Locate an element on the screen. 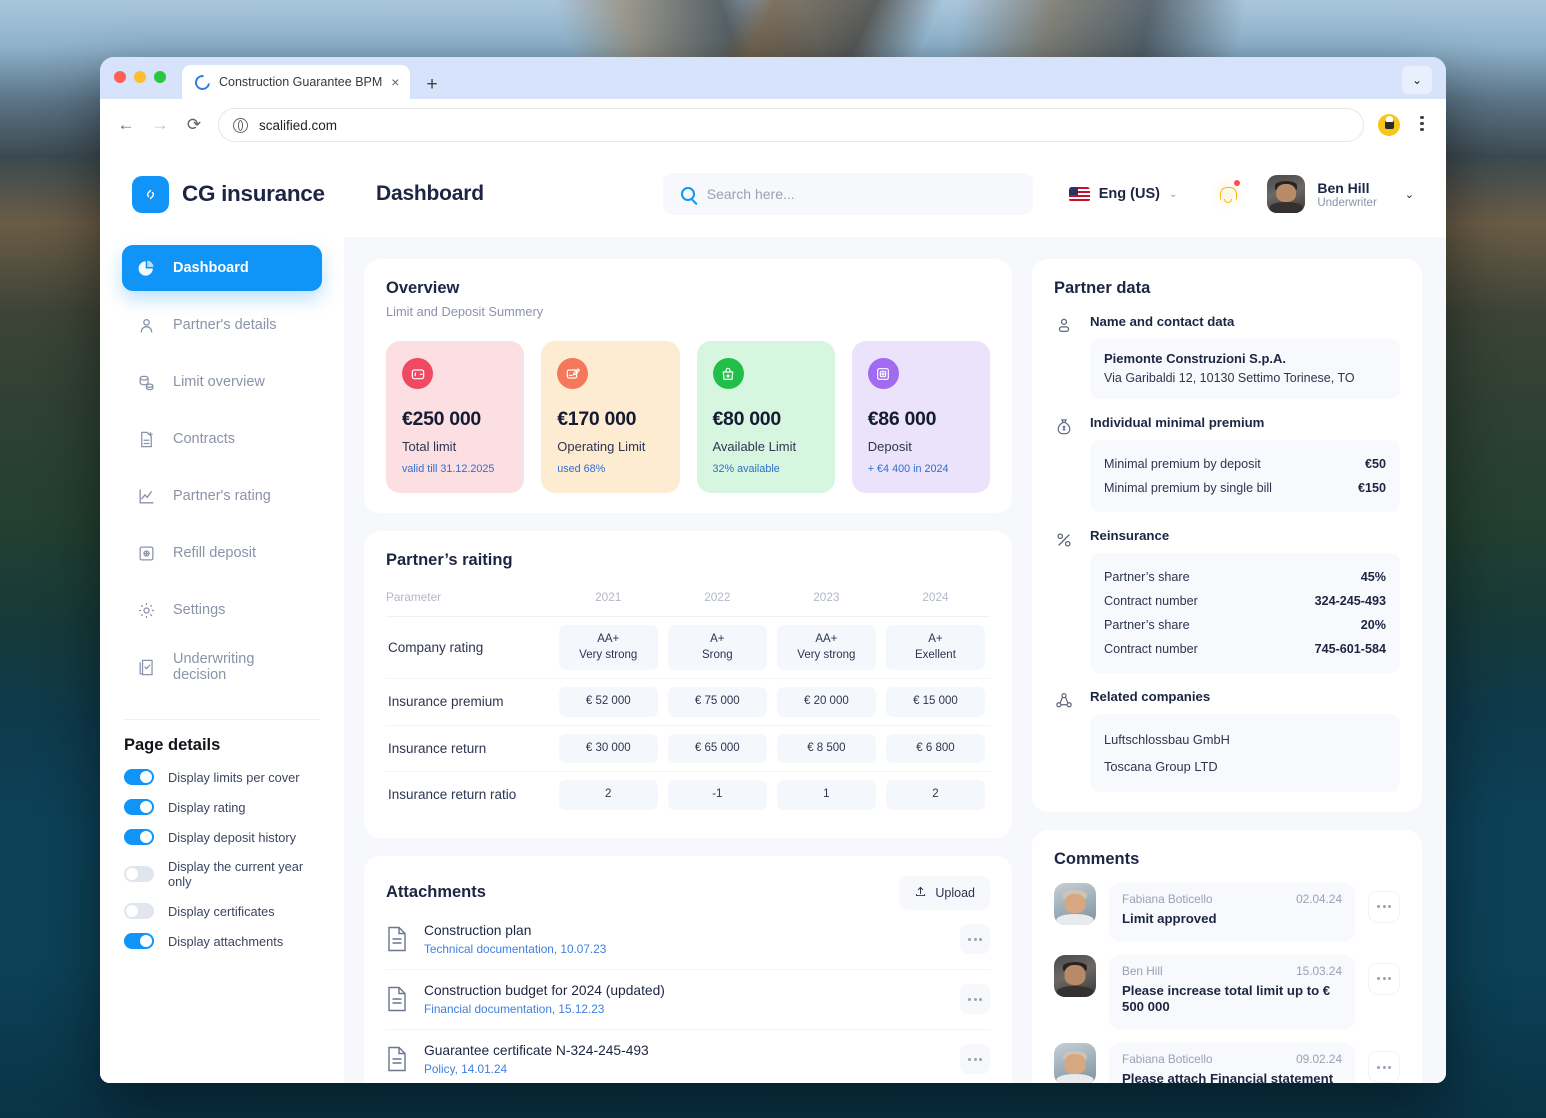 The image size is (1546, 1118). rating-title: Partner’s raiting is located at coordinates (449, 560).